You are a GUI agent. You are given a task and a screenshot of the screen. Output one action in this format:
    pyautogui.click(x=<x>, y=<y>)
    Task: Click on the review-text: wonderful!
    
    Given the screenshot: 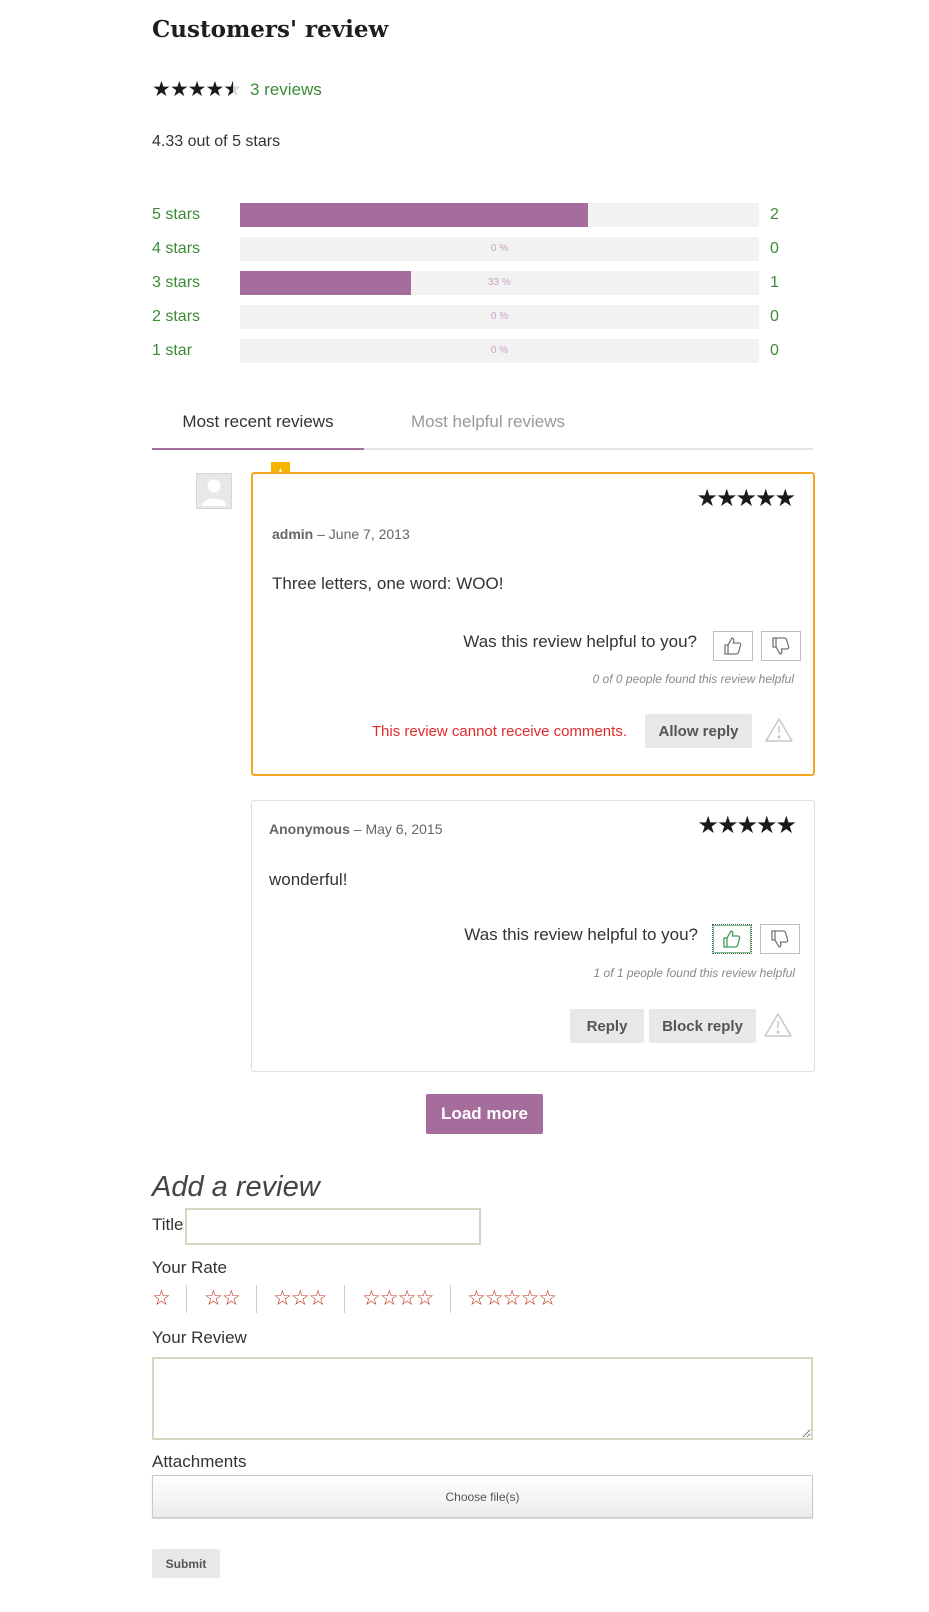 What is the action you would take?
    pyautogui.click(x=308, y=879)
    